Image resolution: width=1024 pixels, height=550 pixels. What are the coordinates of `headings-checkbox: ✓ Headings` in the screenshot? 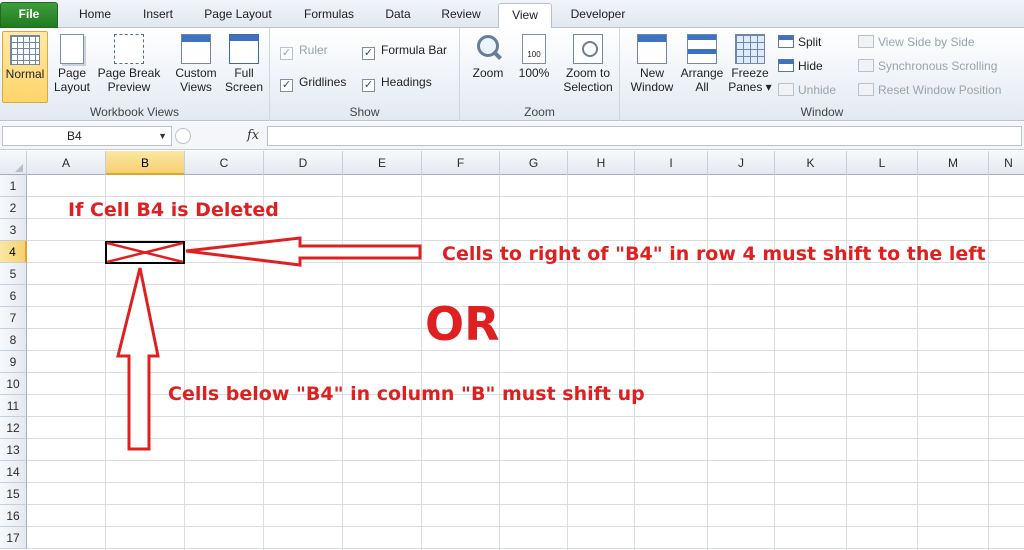 It's located at (397, 83).